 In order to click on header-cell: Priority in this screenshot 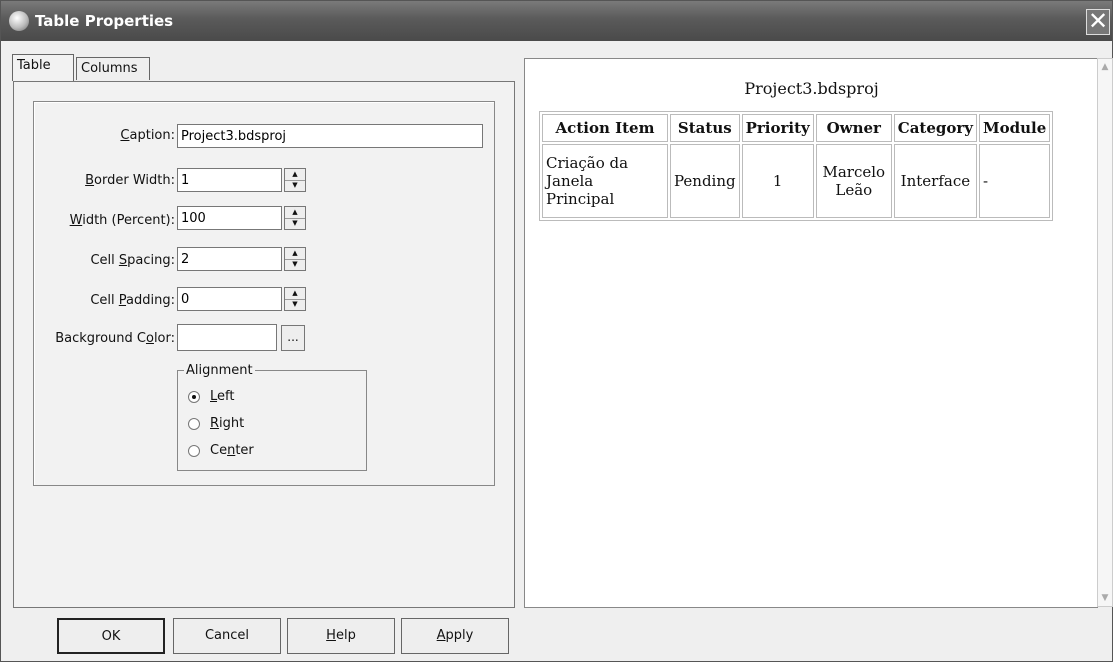, I will do `click(777, 128)`.